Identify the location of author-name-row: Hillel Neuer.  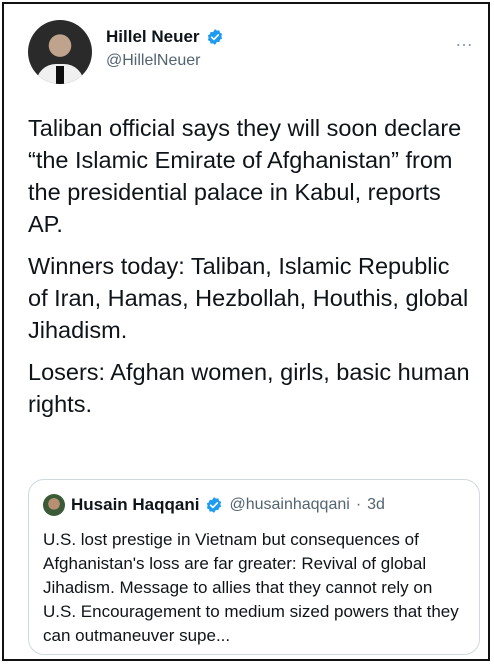
(165, 37).